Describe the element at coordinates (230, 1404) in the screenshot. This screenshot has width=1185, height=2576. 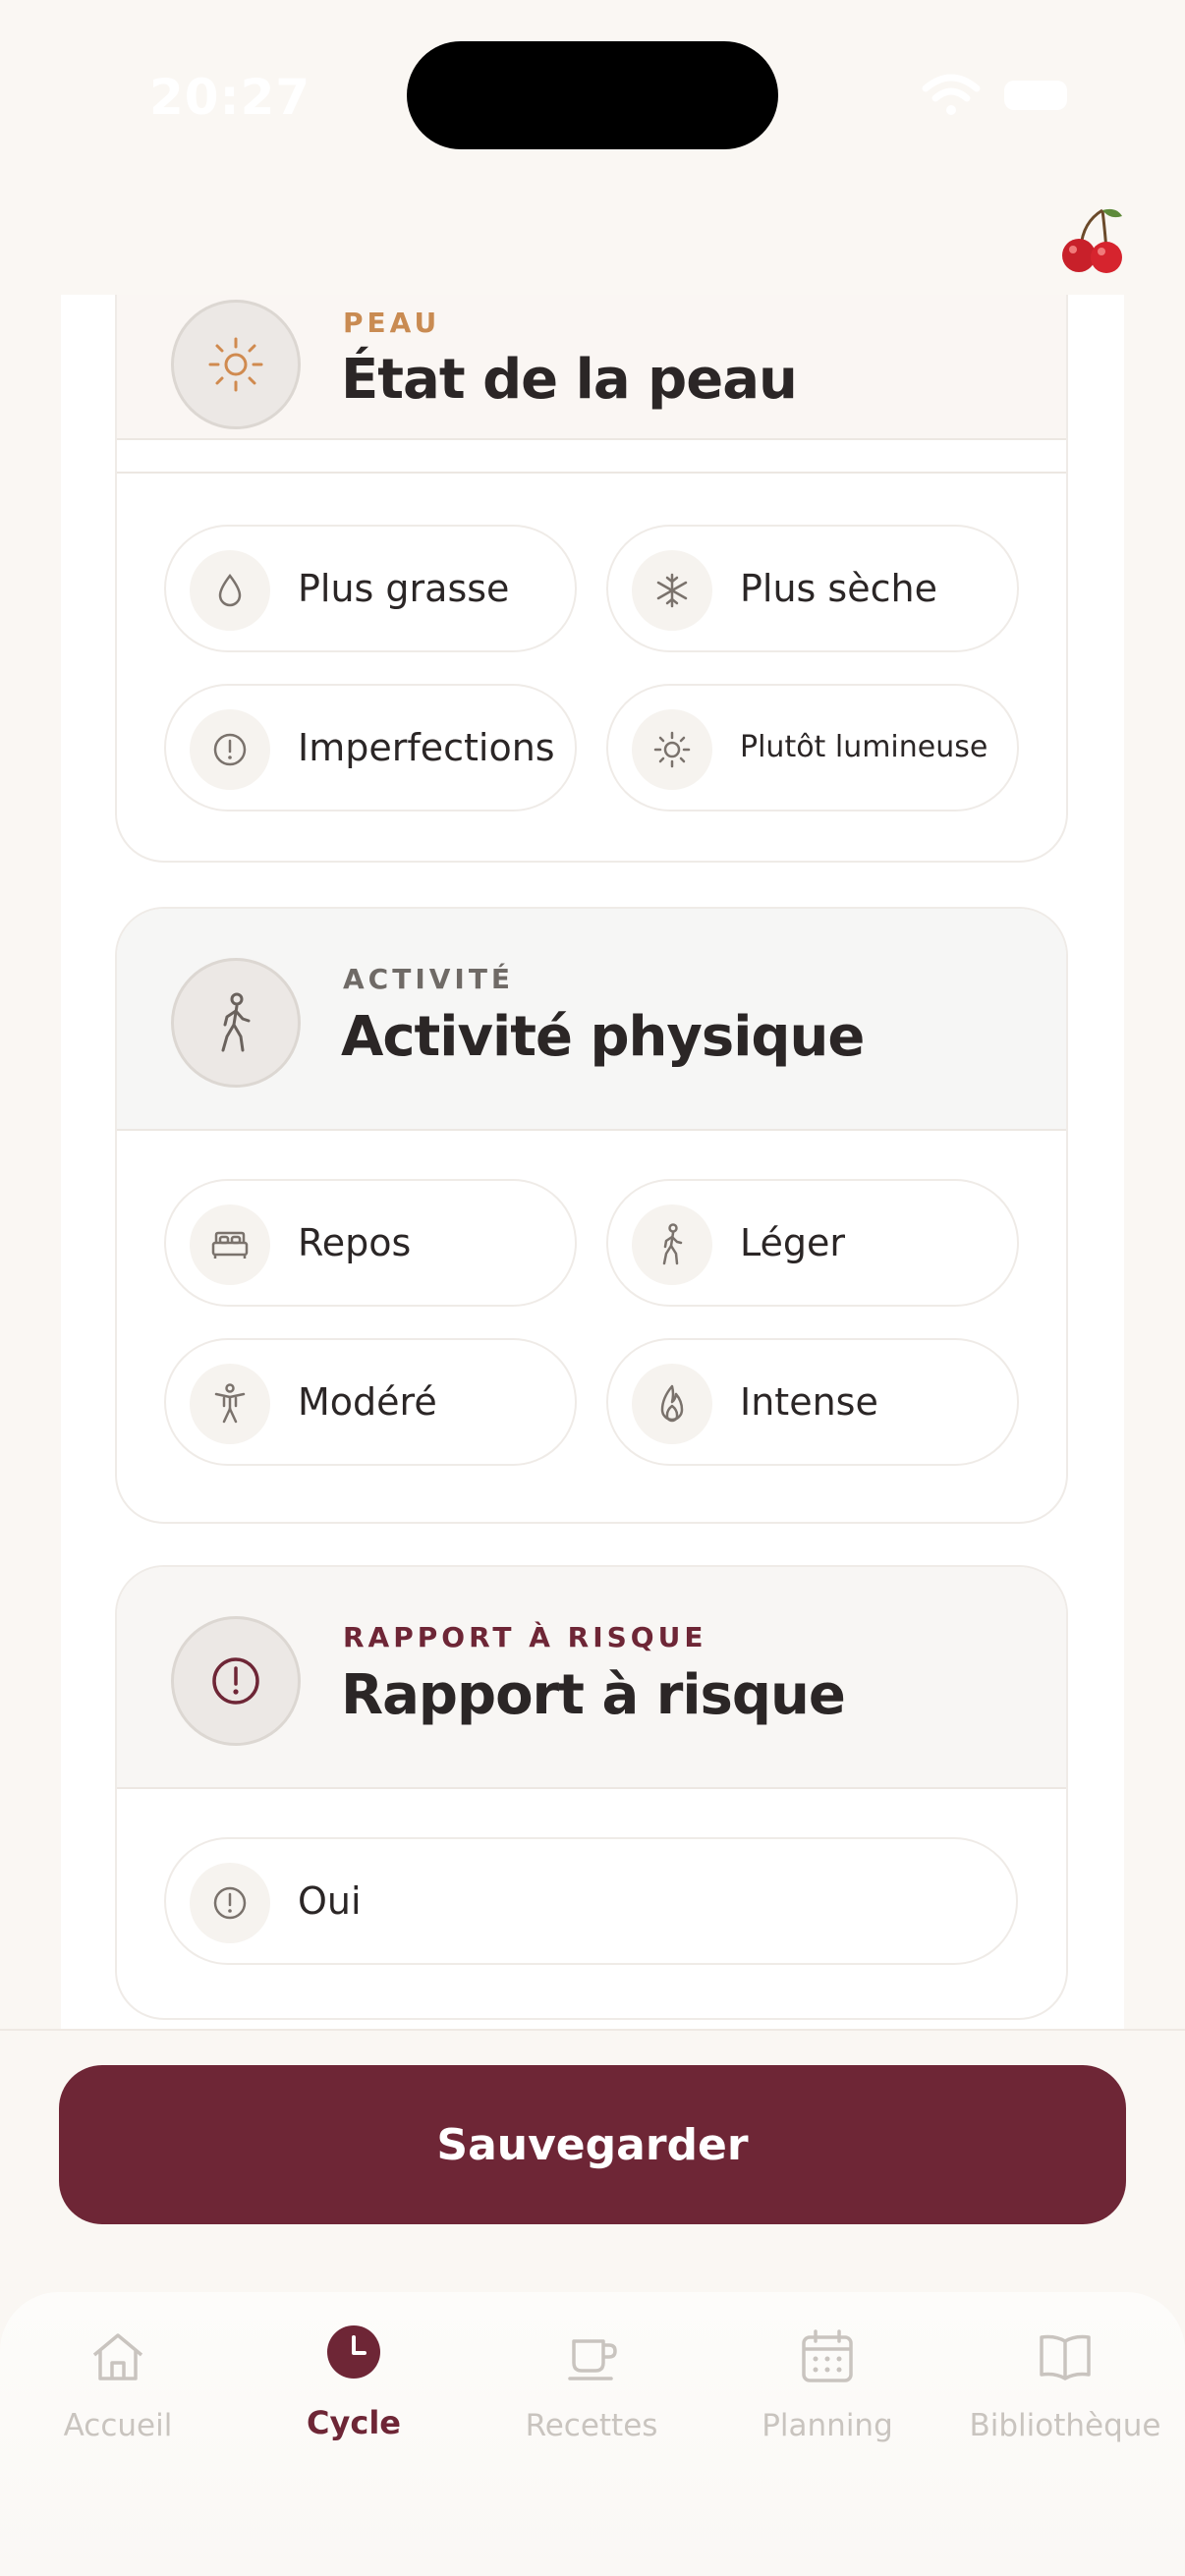
I see `person-stretching-icon` at that location.